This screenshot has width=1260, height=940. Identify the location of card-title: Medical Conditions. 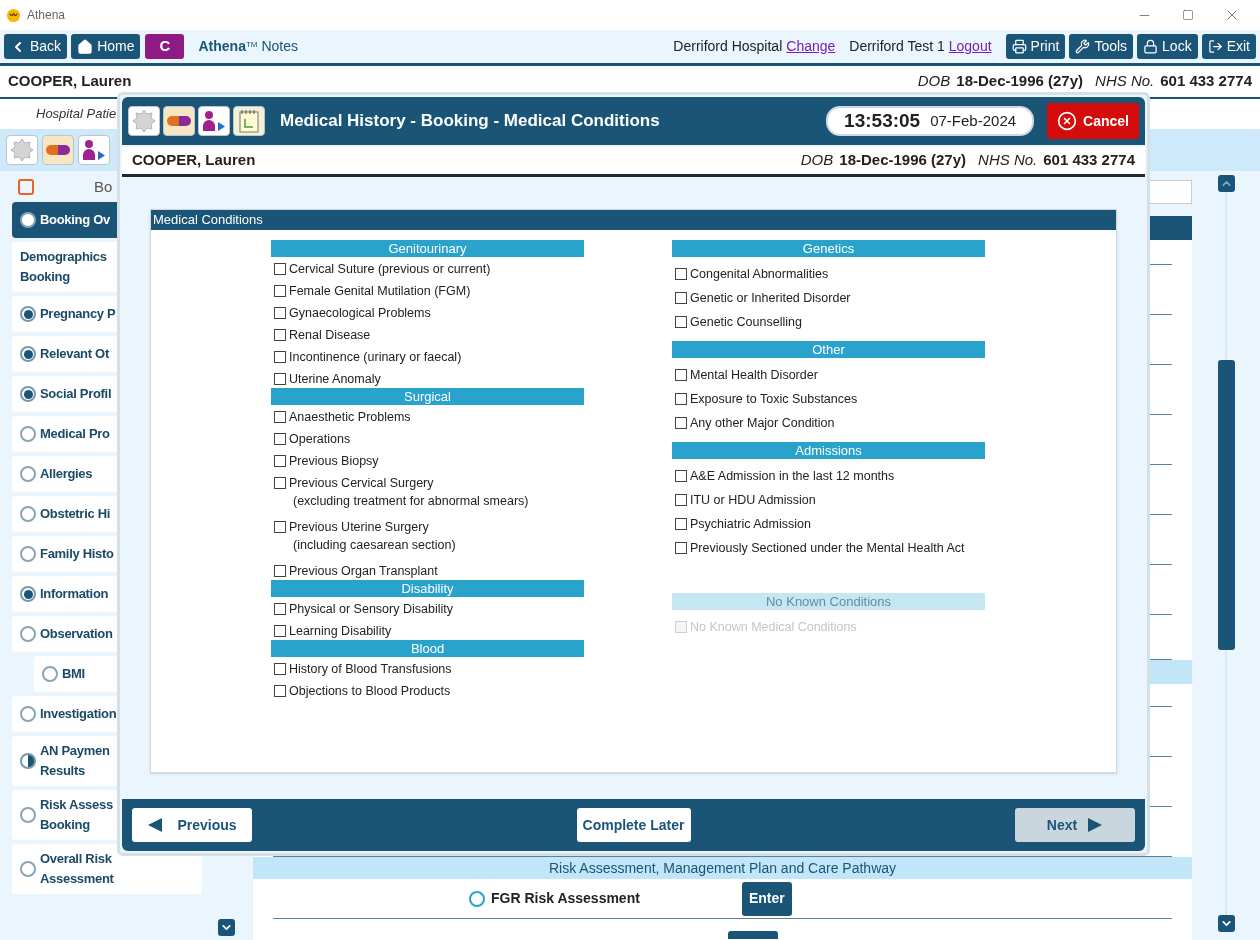
(633, 220).